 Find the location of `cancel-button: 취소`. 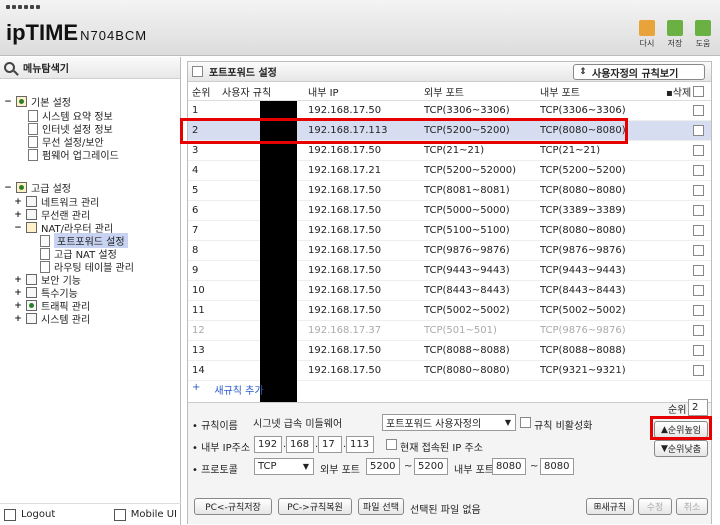

cancel-button: 취소 is located at coordinates (692, 506).